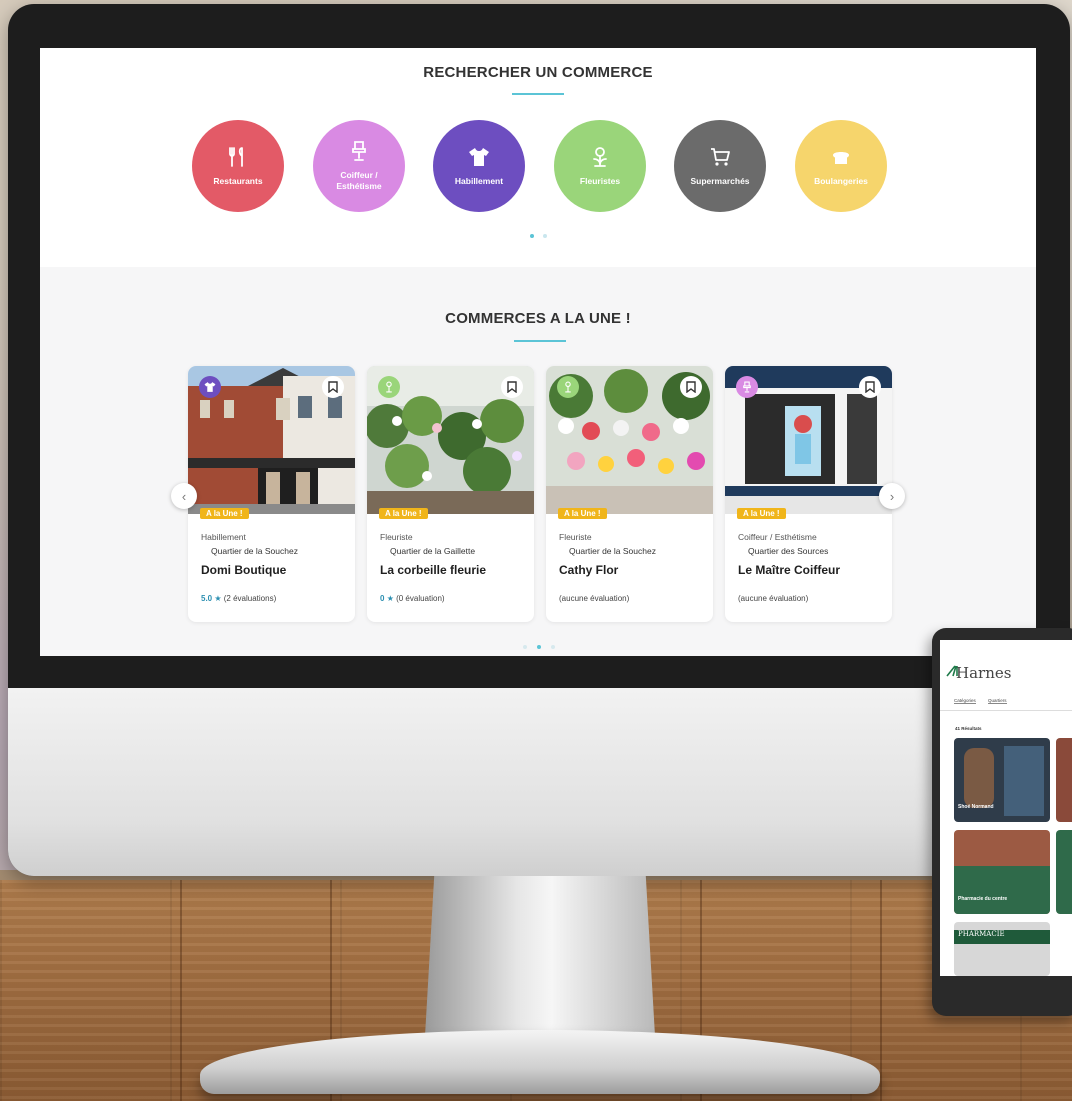  I want to click on category-label: Coiffeur / Esthétisme, so click(359, 180).